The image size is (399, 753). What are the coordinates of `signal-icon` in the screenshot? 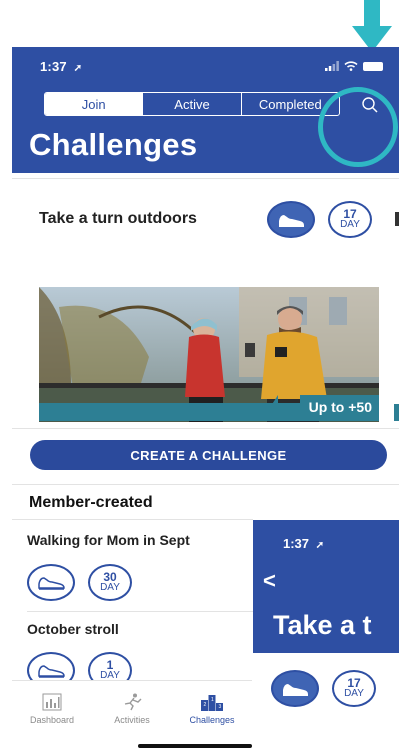 It's located at (332, 66).